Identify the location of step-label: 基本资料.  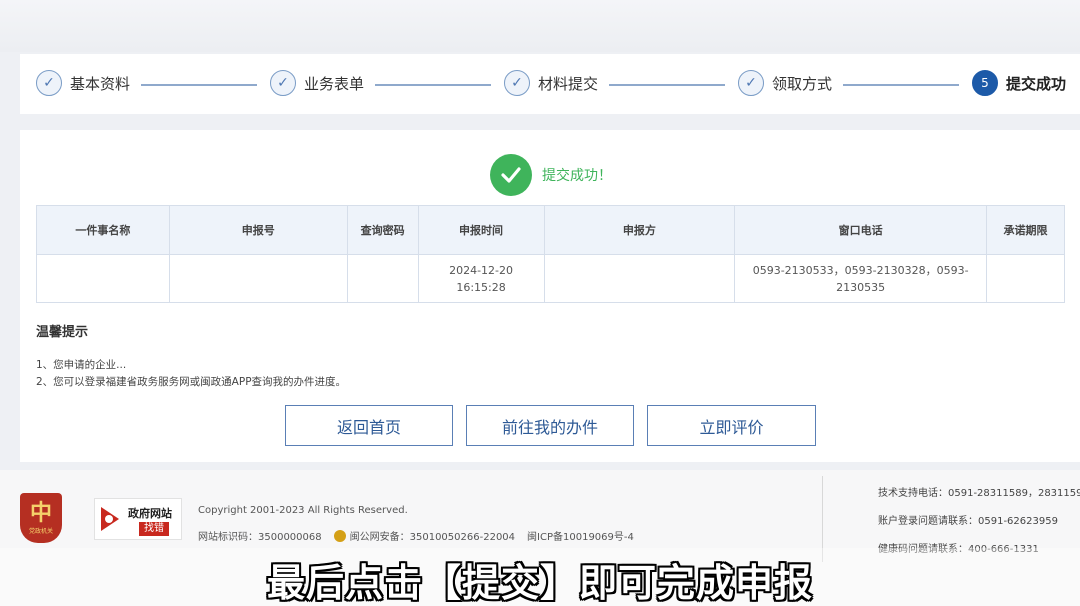
(100, 83).